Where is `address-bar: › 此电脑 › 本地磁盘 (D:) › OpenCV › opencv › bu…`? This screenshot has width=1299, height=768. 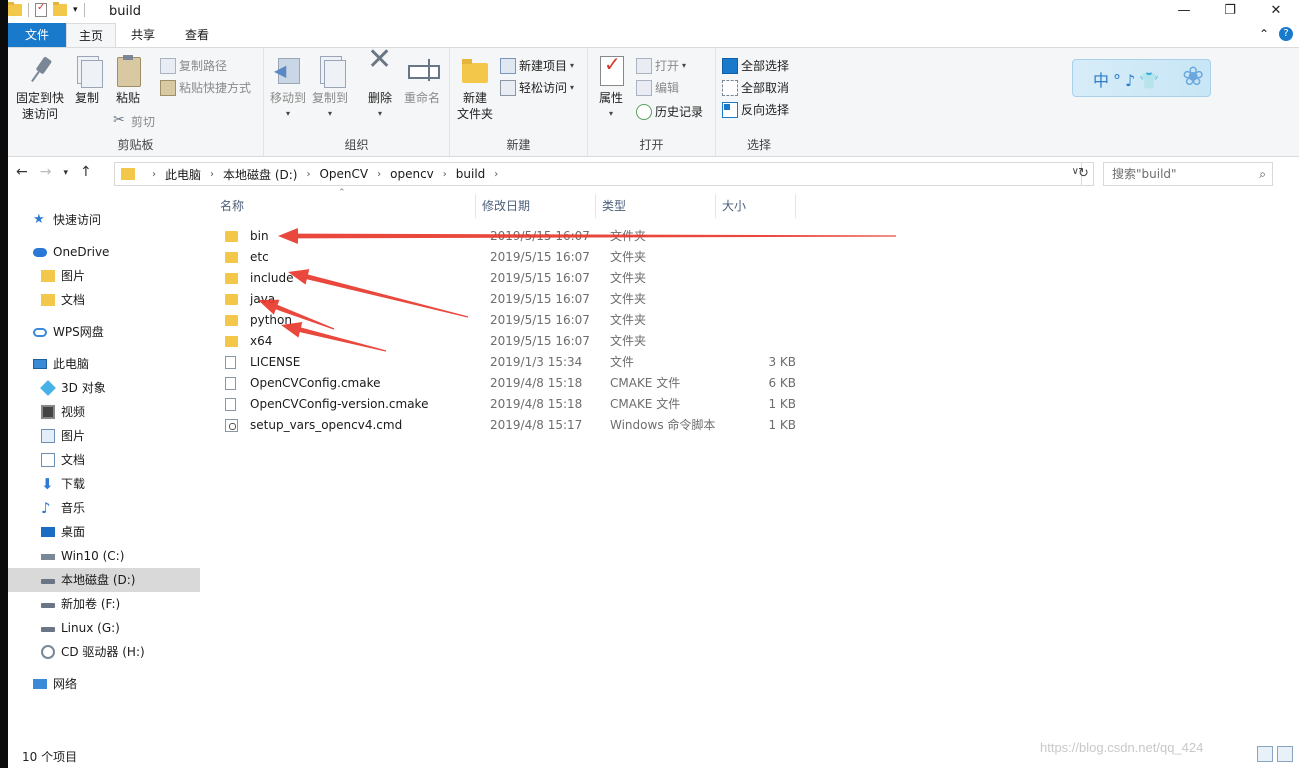 address-bar: › 此电脑 › 本地磁盘 (D:) › OpenCV › opencv › bu… is located at coordinates (598, 174).